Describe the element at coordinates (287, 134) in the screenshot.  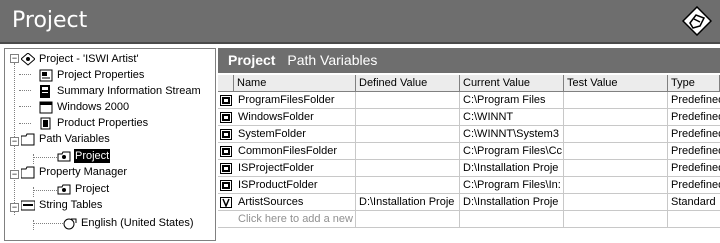
I see `cell-name: SystemFolder` at that location.